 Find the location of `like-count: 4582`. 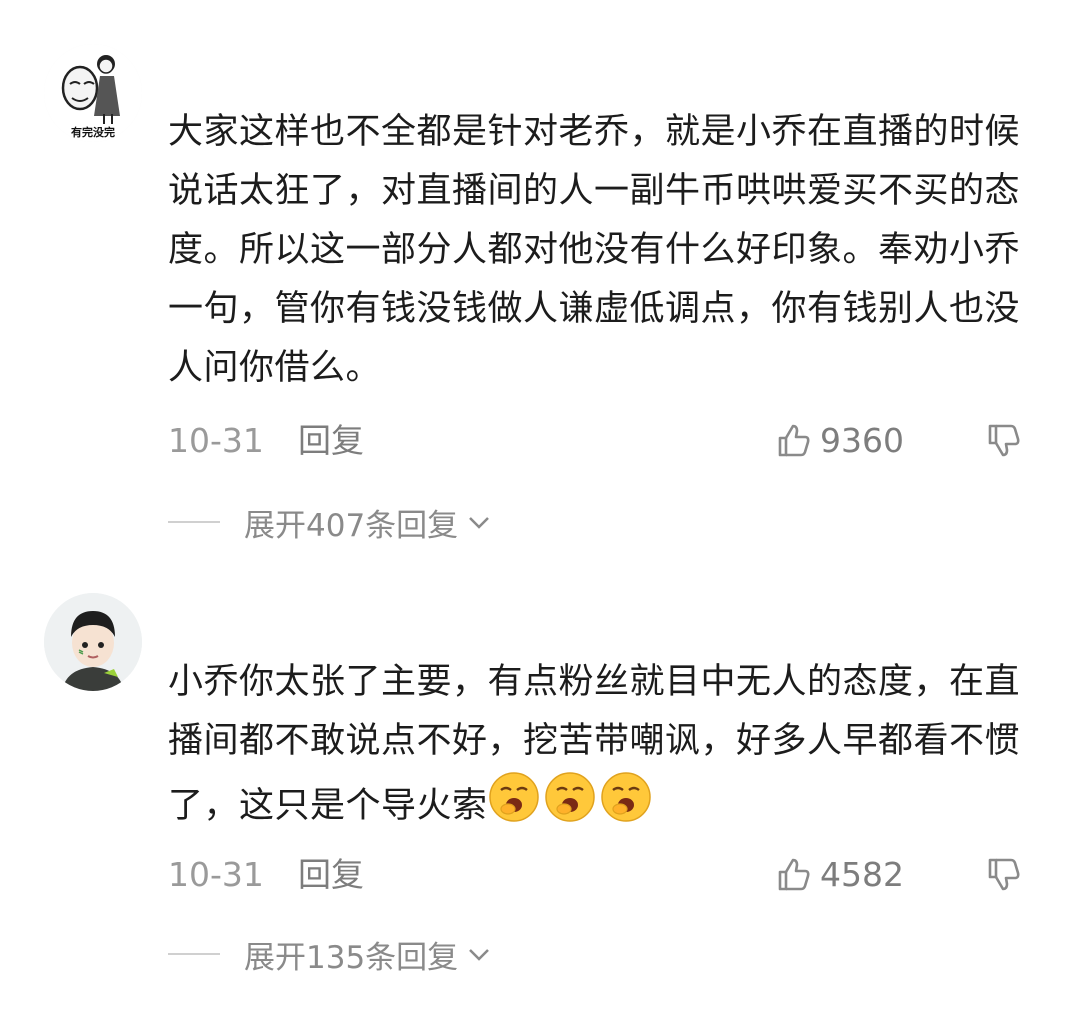

like-count: 4582 is located at coordinates (862, 874).